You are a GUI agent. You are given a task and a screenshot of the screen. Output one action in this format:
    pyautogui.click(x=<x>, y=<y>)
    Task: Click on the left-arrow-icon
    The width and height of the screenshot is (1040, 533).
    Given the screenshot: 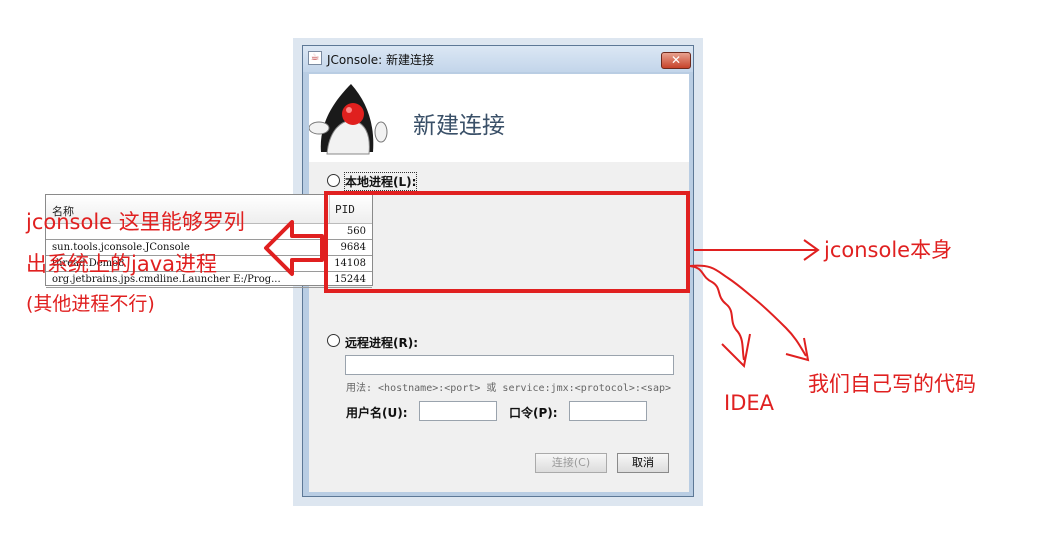 What is the action you would take?
    pyautogui.click(x=294, y=248)
    